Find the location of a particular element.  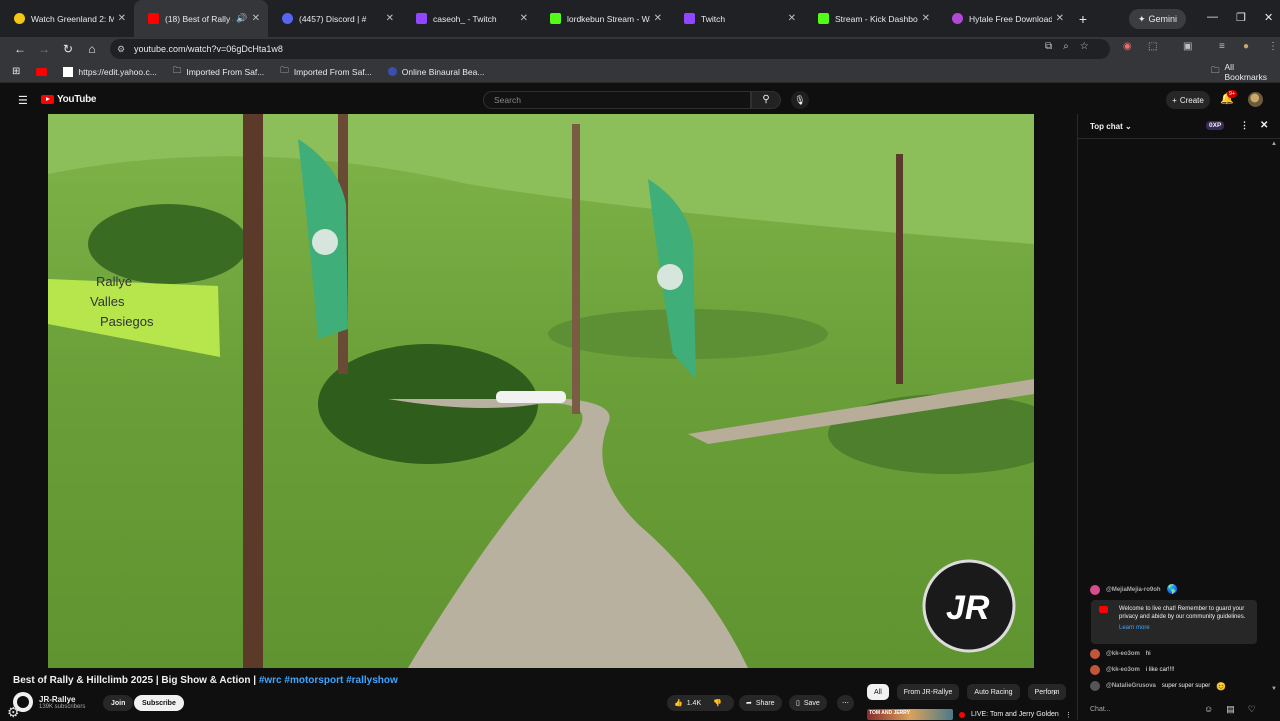

puzzle-icon: ⬚ is located at coordinates (1152, 46).